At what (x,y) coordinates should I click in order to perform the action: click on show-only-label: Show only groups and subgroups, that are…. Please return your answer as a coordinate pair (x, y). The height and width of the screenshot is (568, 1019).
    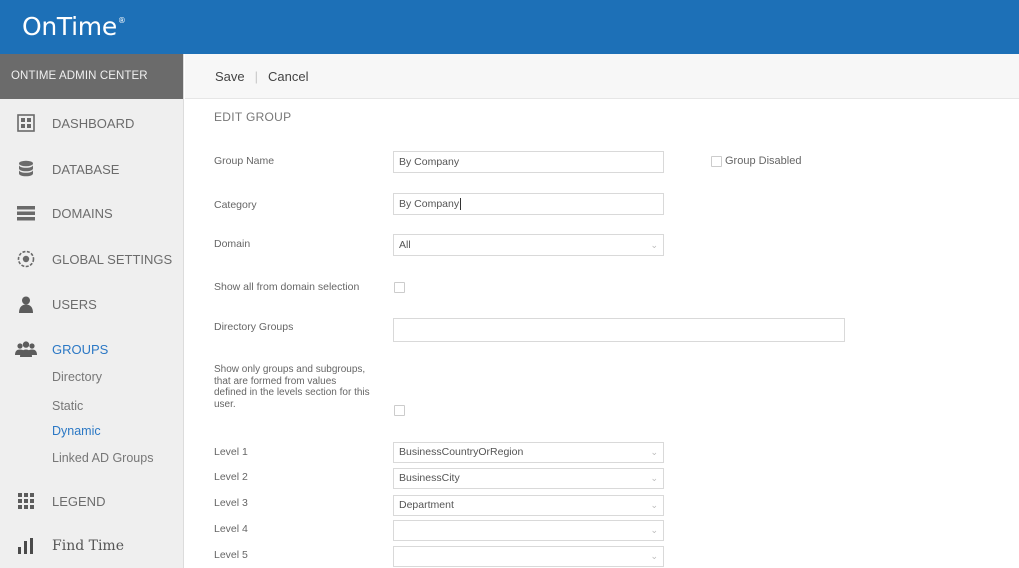
    Looking at the image, I should click on (292, 387).